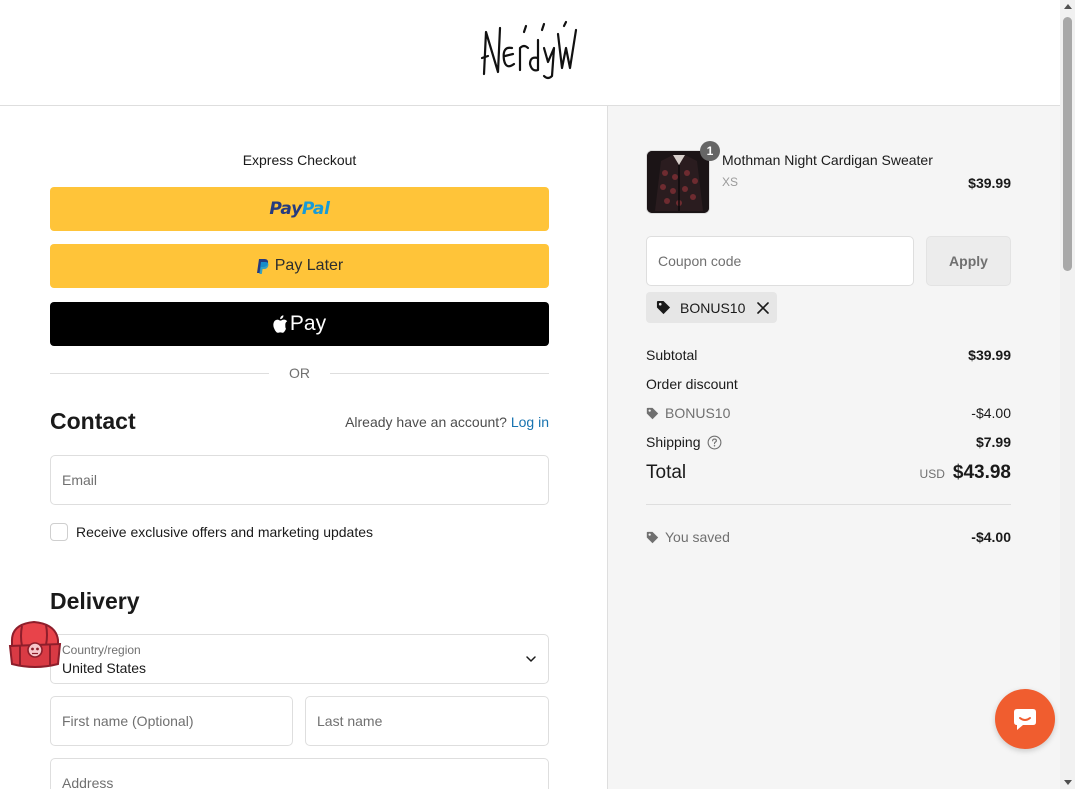 This screenshot has height=789, width=1075. I want to click on product-name: Mothman Night Cardigan Sweater, so click(827, 160).